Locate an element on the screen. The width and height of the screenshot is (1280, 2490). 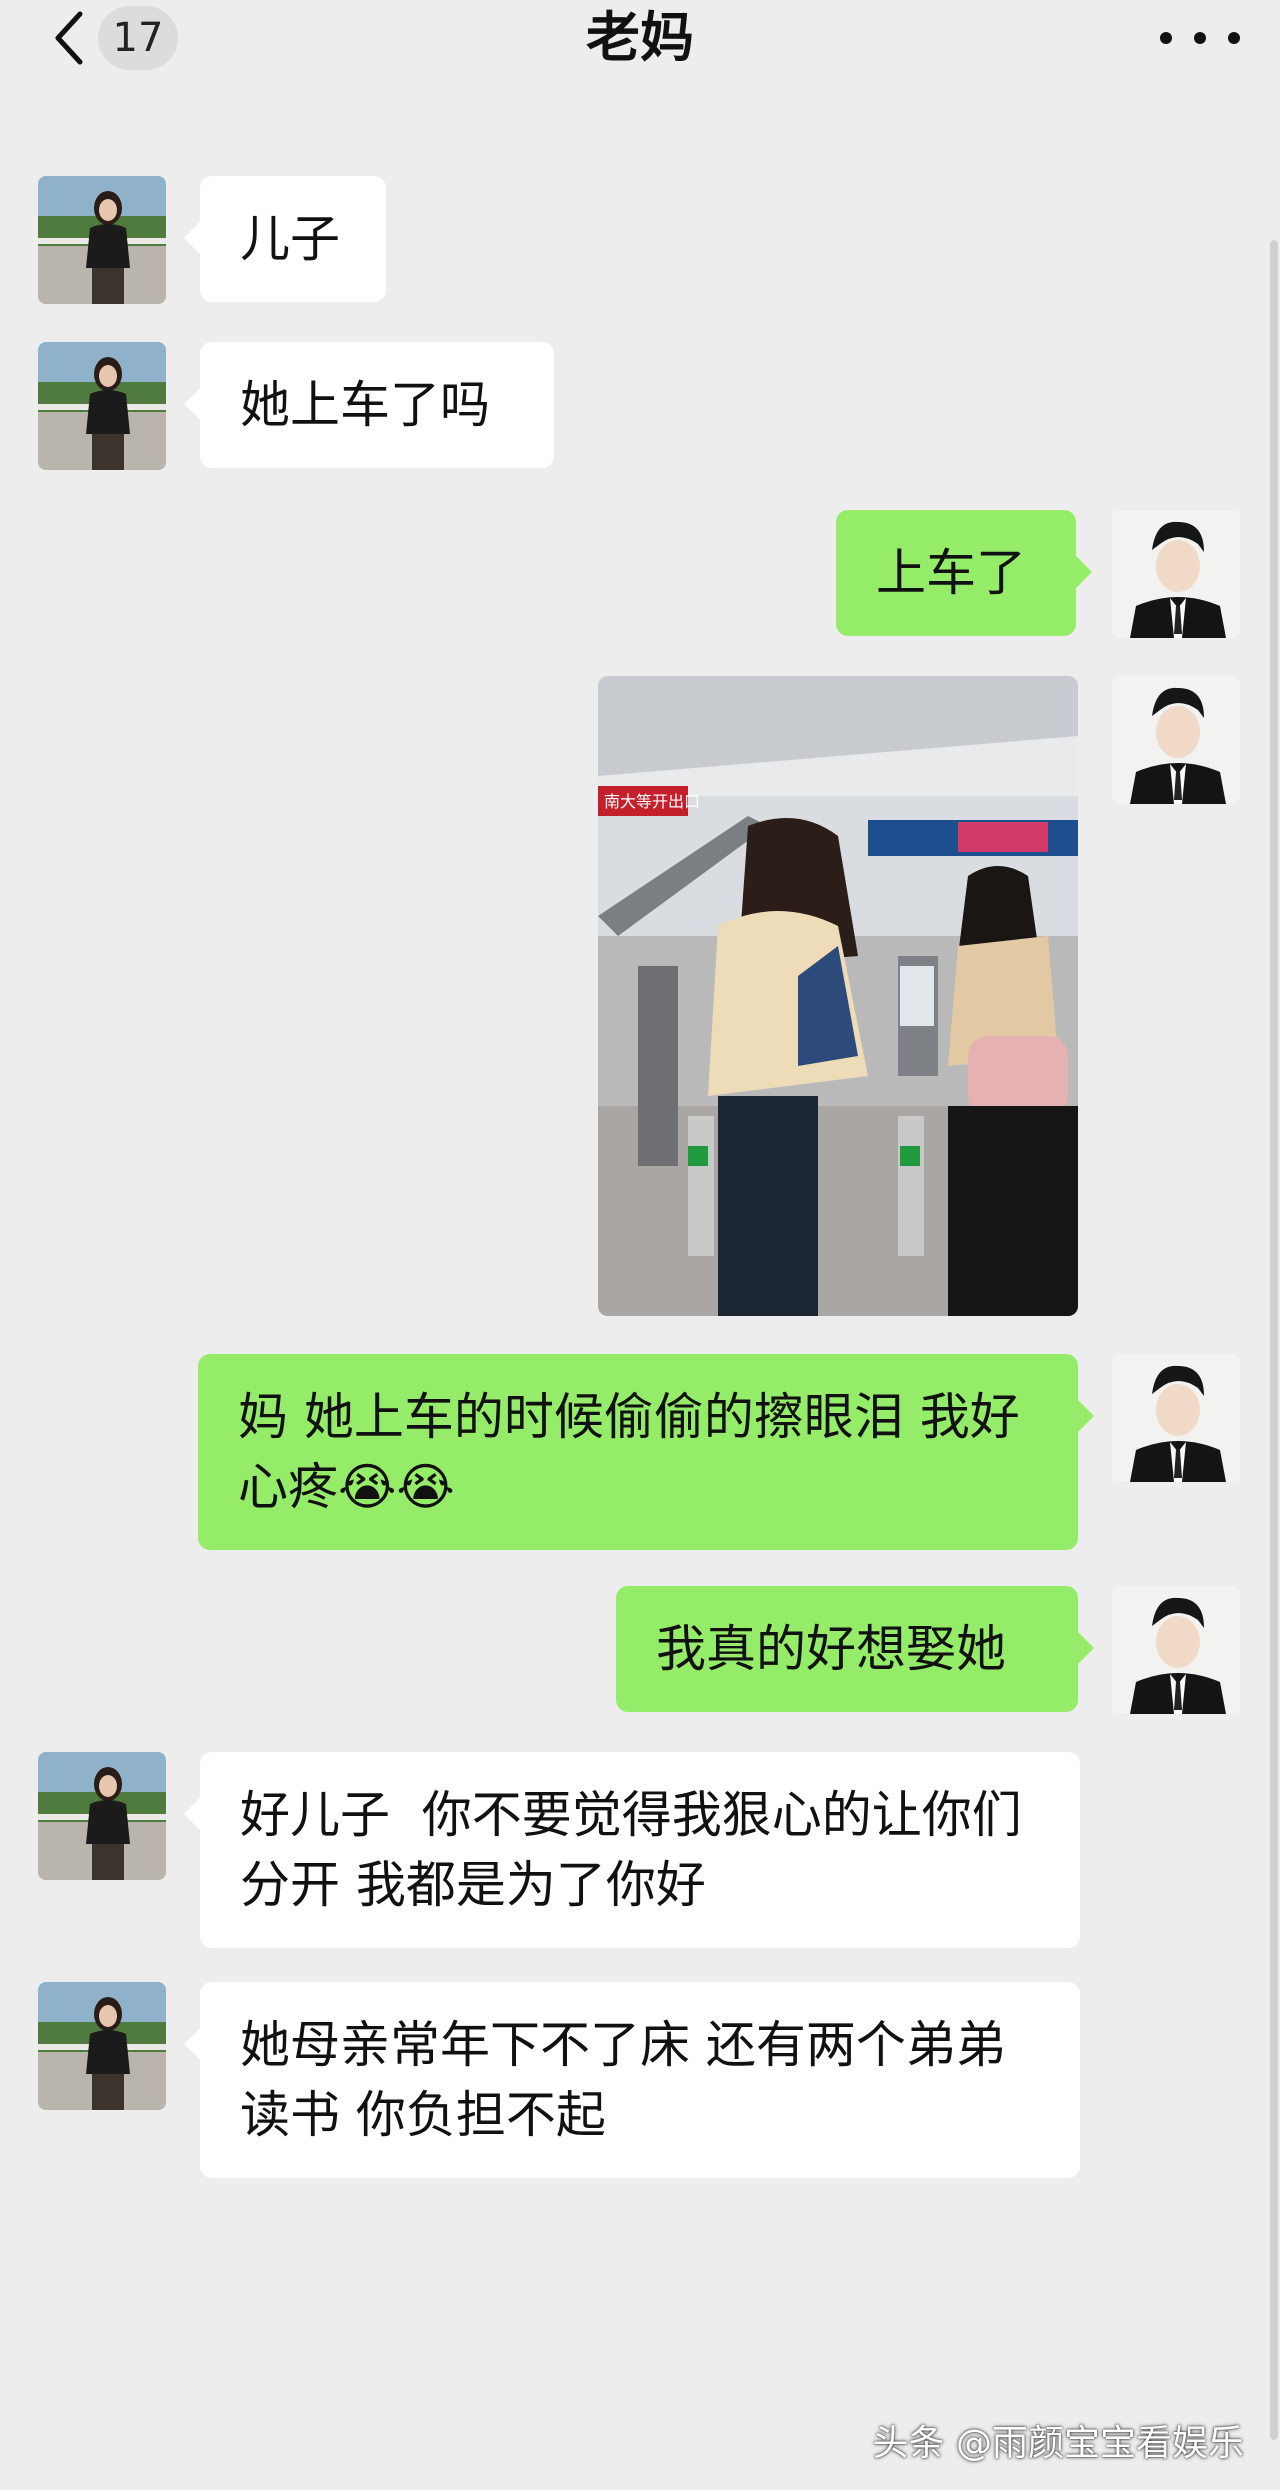
scrollbar is located at coordinates (1274, 1340).